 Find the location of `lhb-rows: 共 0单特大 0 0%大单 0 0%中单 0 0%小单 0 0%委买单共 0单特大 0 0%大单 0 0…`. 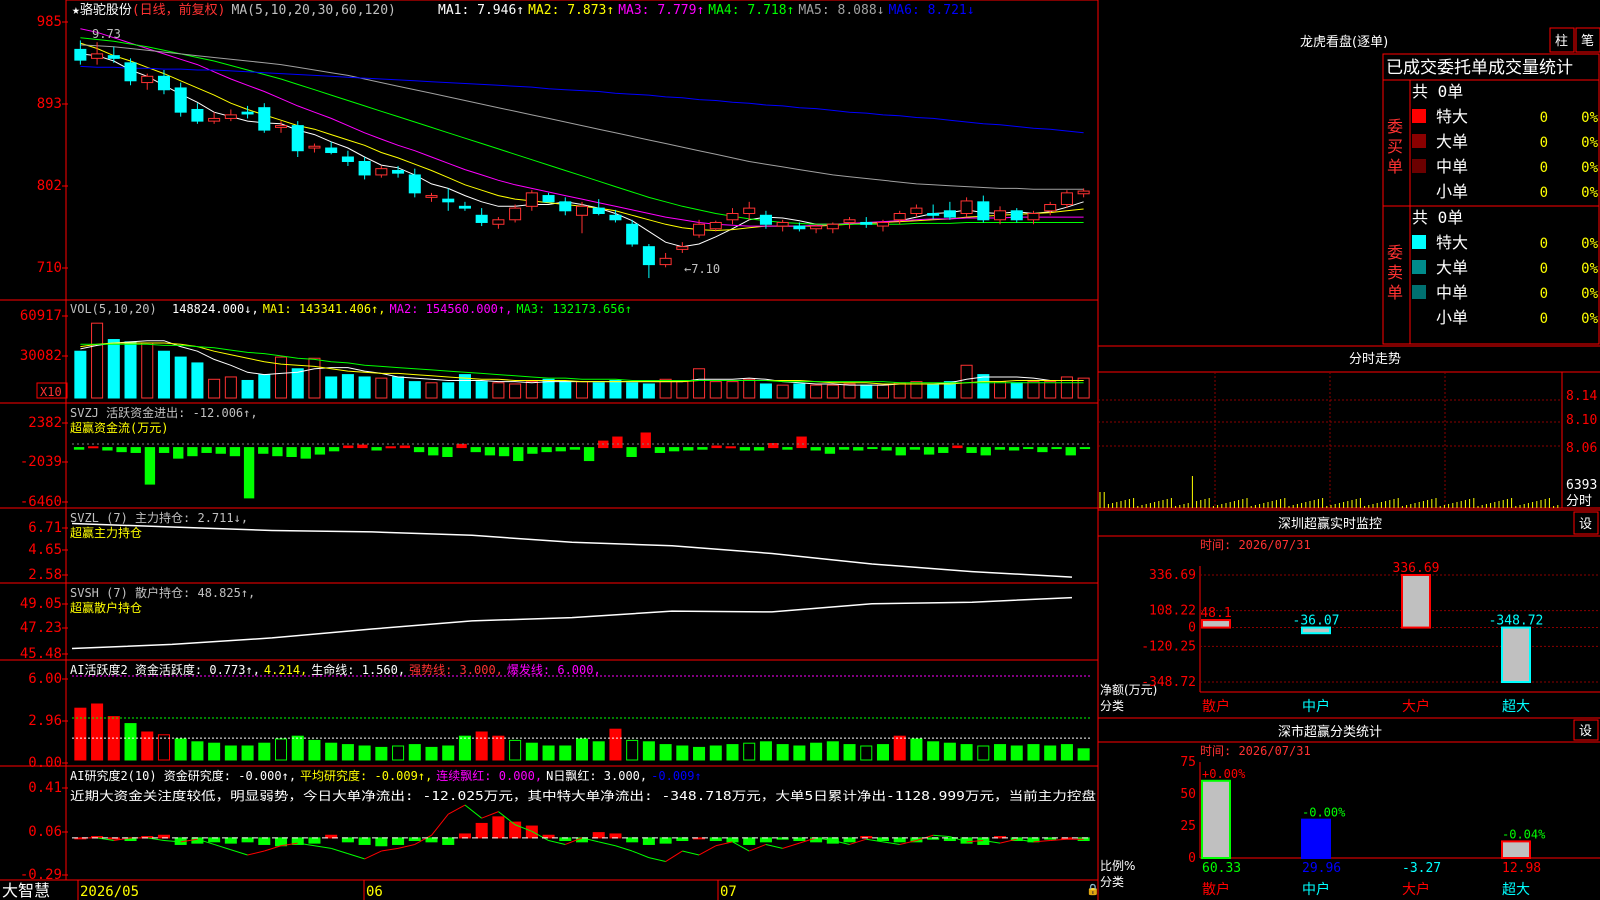

lhb-rows: 共 0单特大 0 0%大单 0 0%中单 0 0%小单 0 0%委买单共 0单特大 0 0%大单 0 0… is located at coordinates (1493, 204).